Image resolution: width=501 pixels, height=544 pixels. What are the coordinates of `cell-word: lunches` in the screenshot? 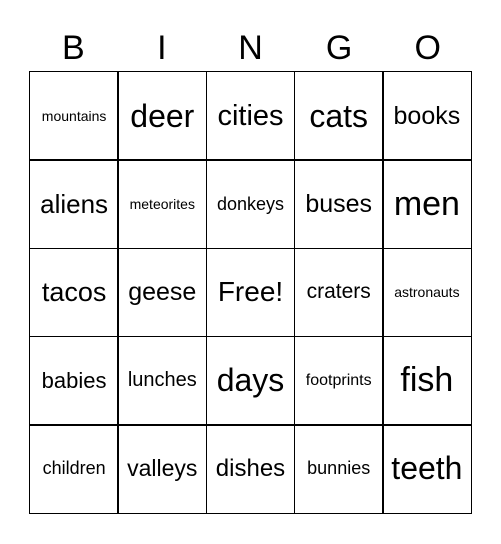 It's located at (162, 380).